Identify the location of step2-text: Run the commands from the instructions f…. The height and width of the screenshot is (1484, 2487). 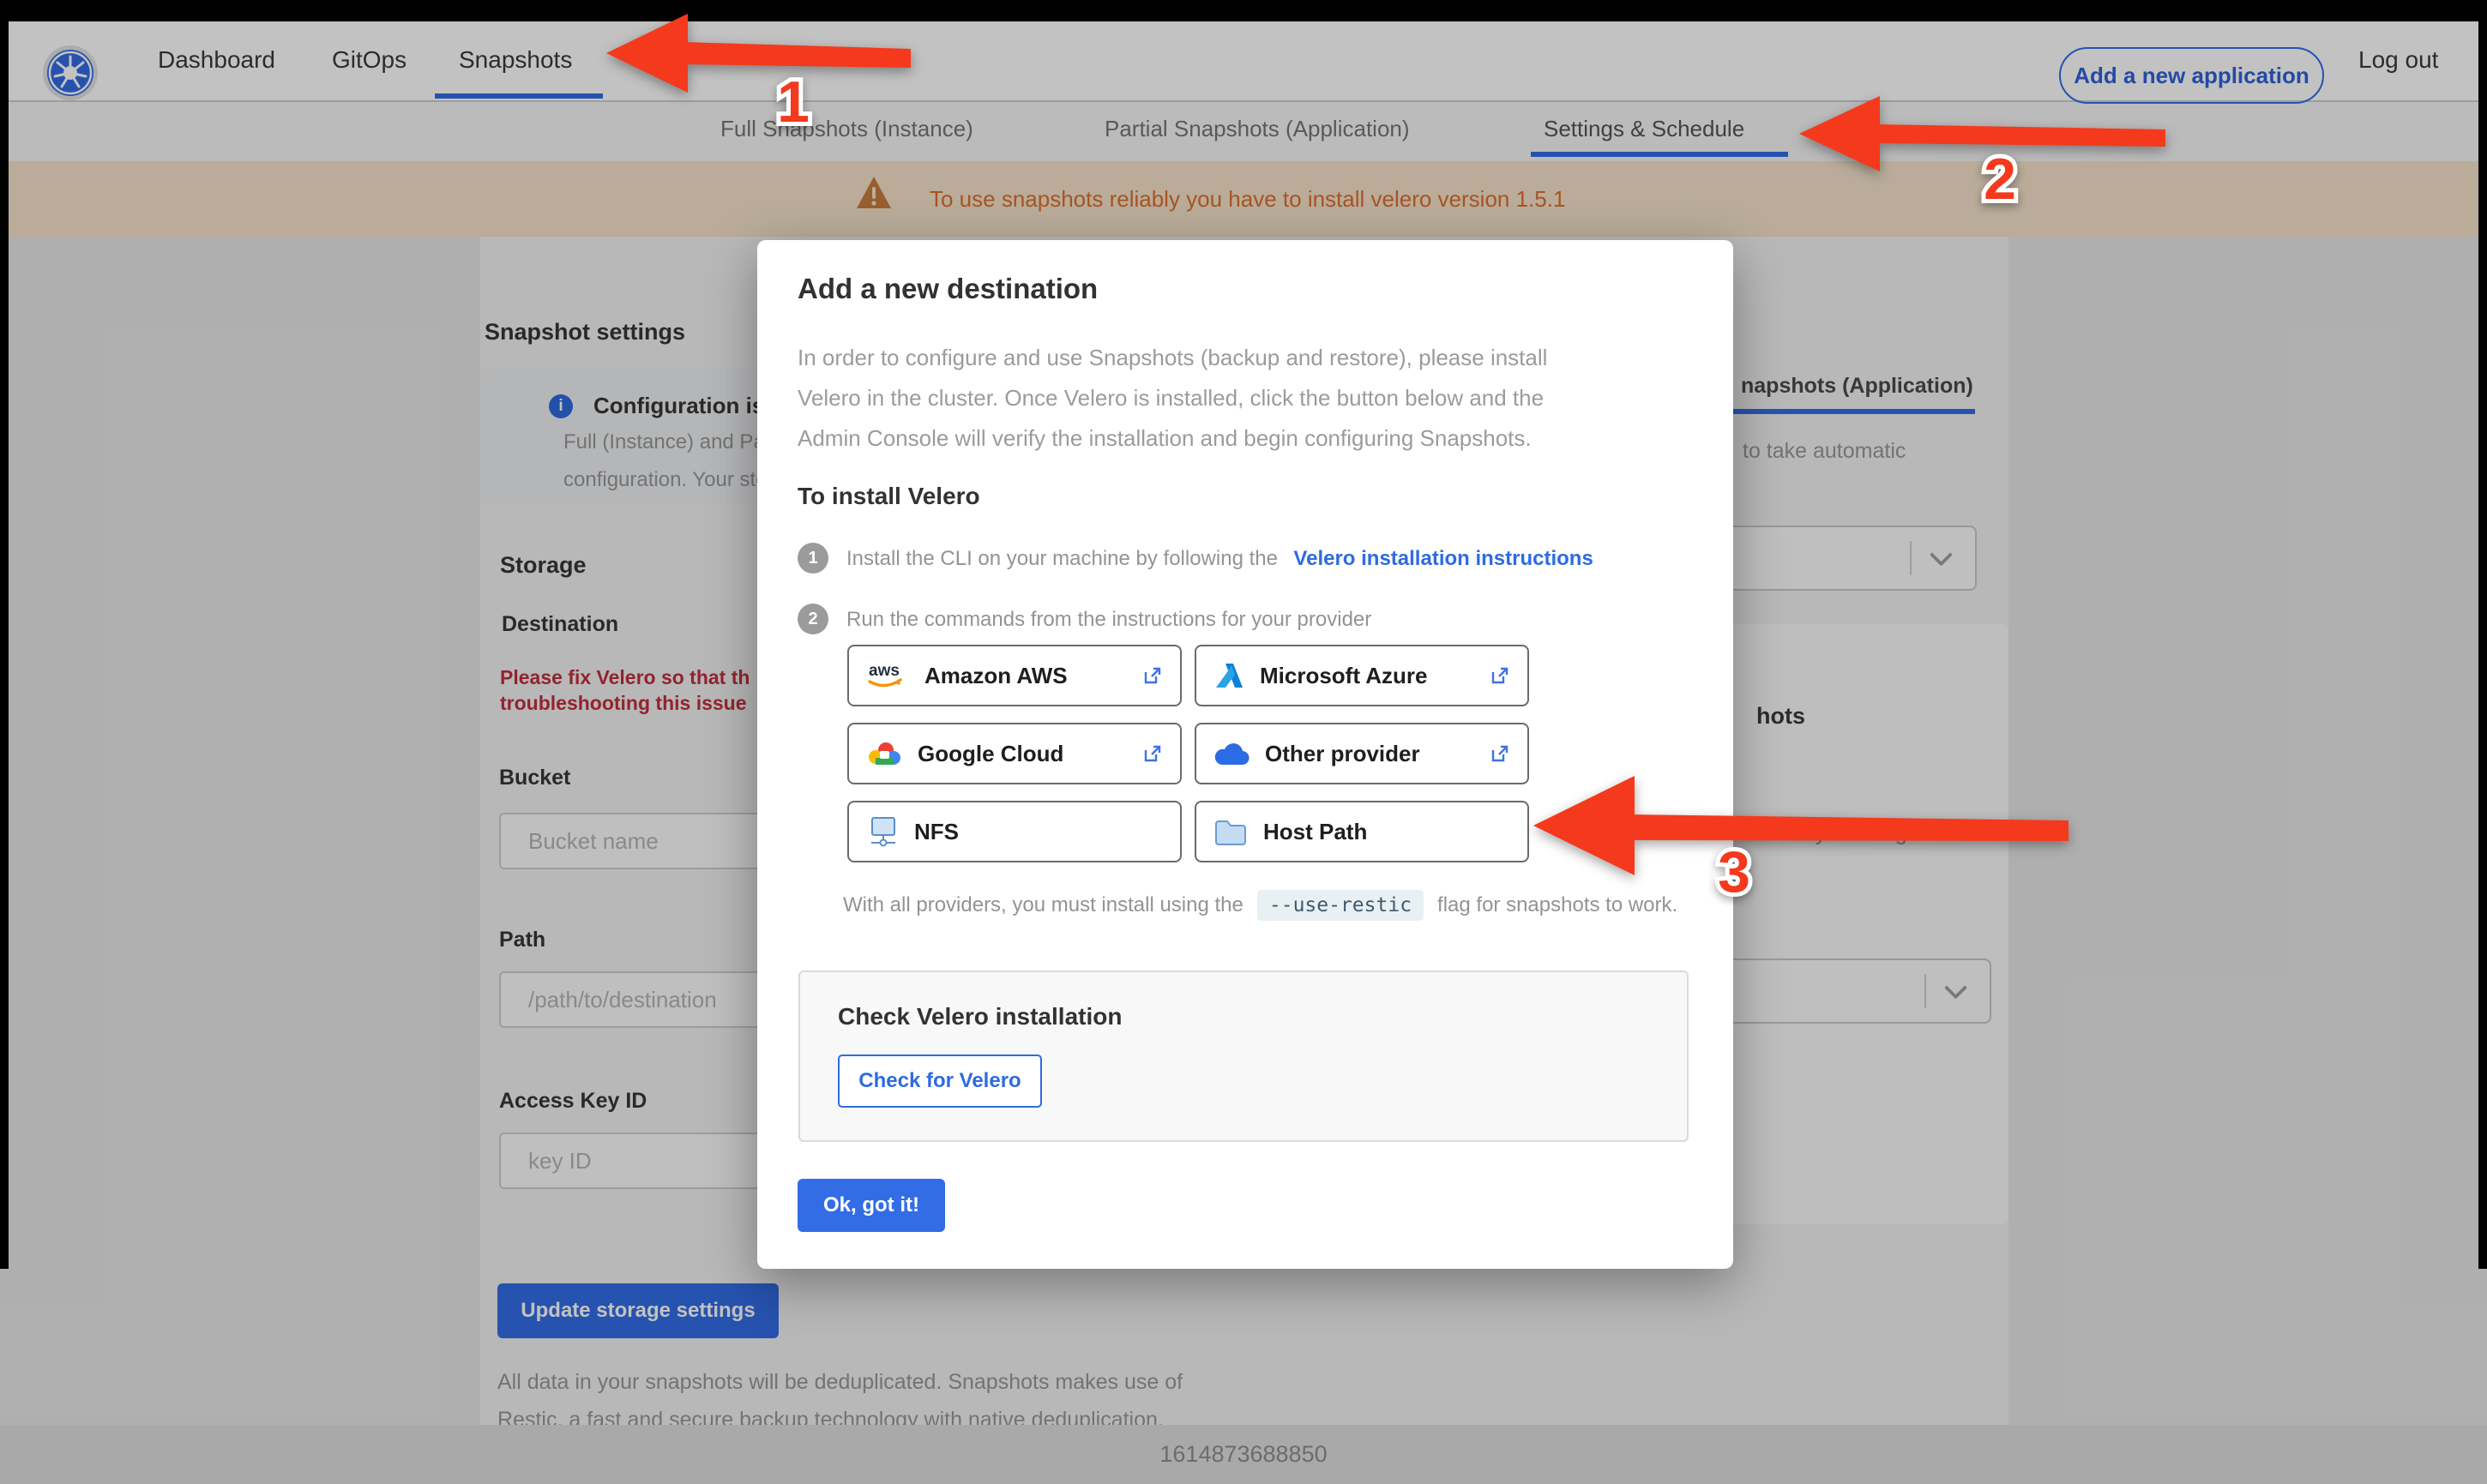
(1109, 619).